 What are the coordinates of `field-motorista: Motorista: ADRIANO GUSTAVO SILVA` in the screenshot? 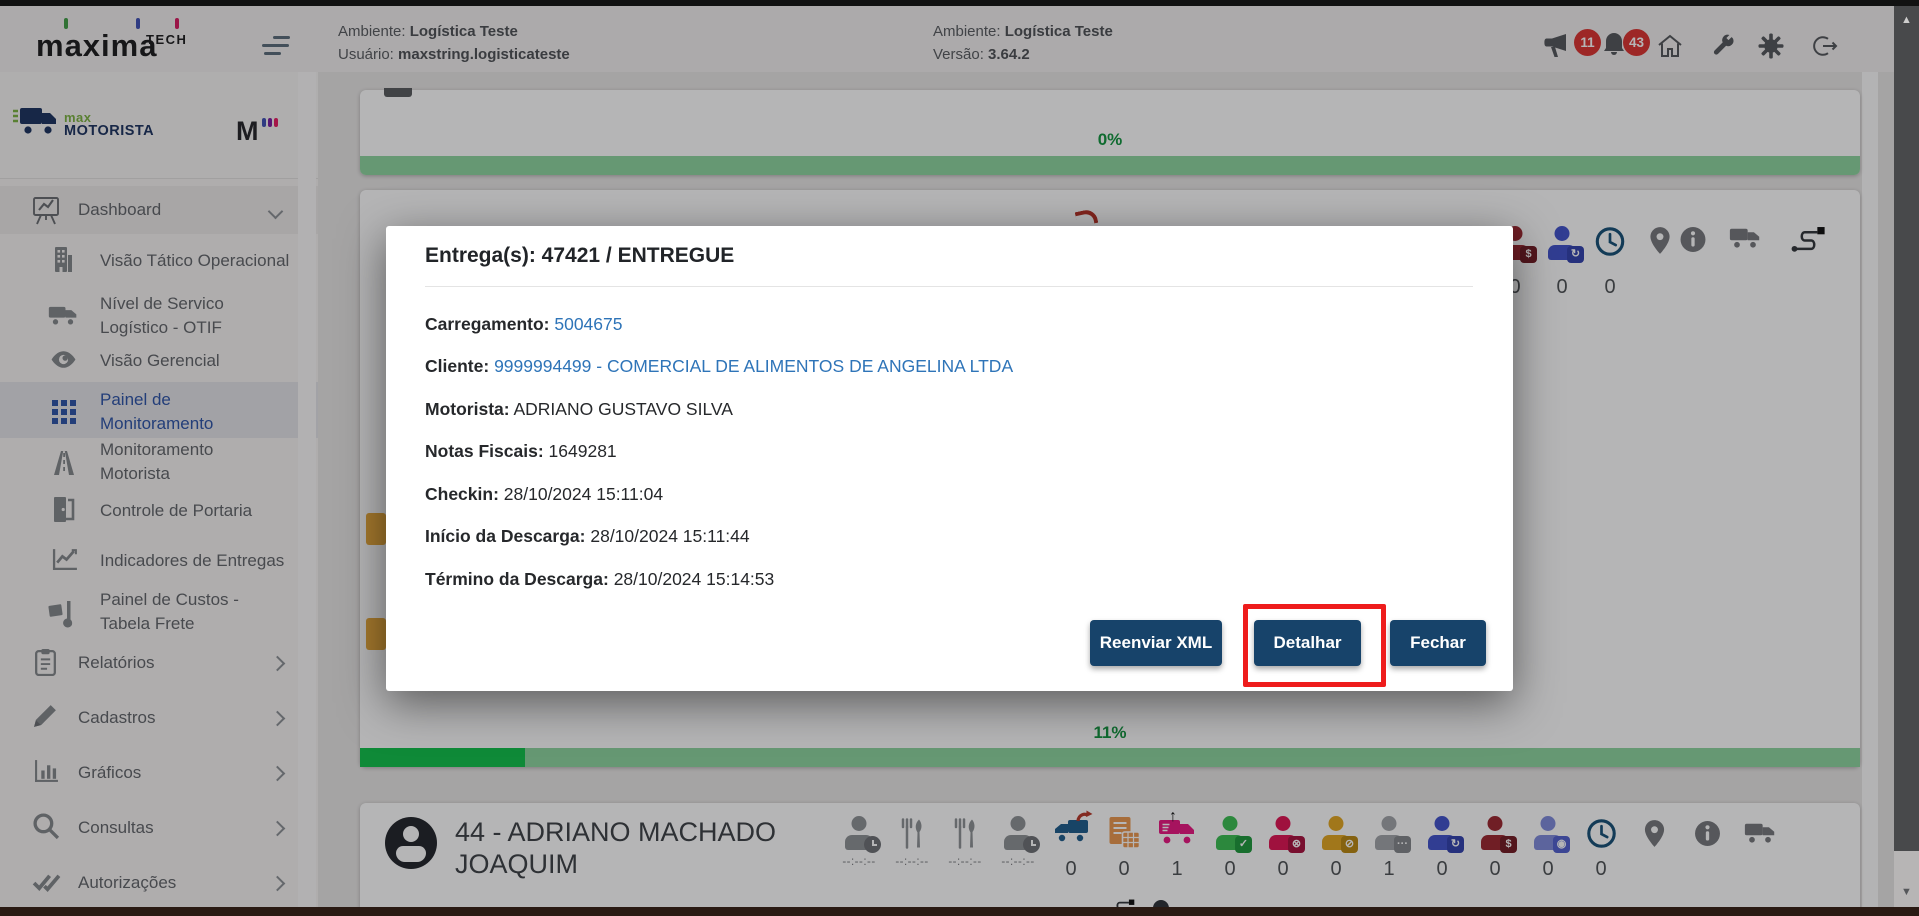 It's located at (579, 409).